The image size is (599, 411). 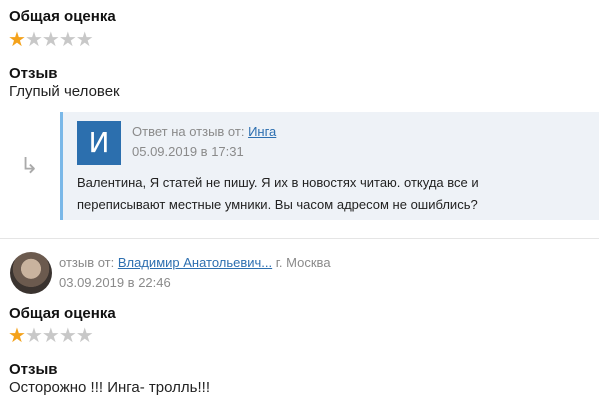 What do you see at coordinates (303, 262) in the screenshot?
I see `review-city: г. Москва` at bounding box center [303, 262].